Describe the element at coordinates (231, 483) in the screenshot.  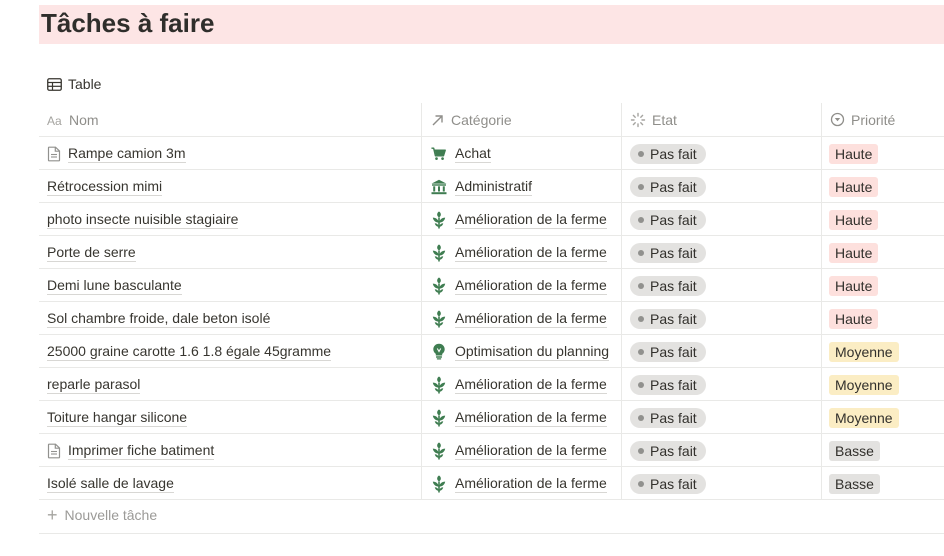
I see `name-cell: Isolé salle de lavage` at that location.